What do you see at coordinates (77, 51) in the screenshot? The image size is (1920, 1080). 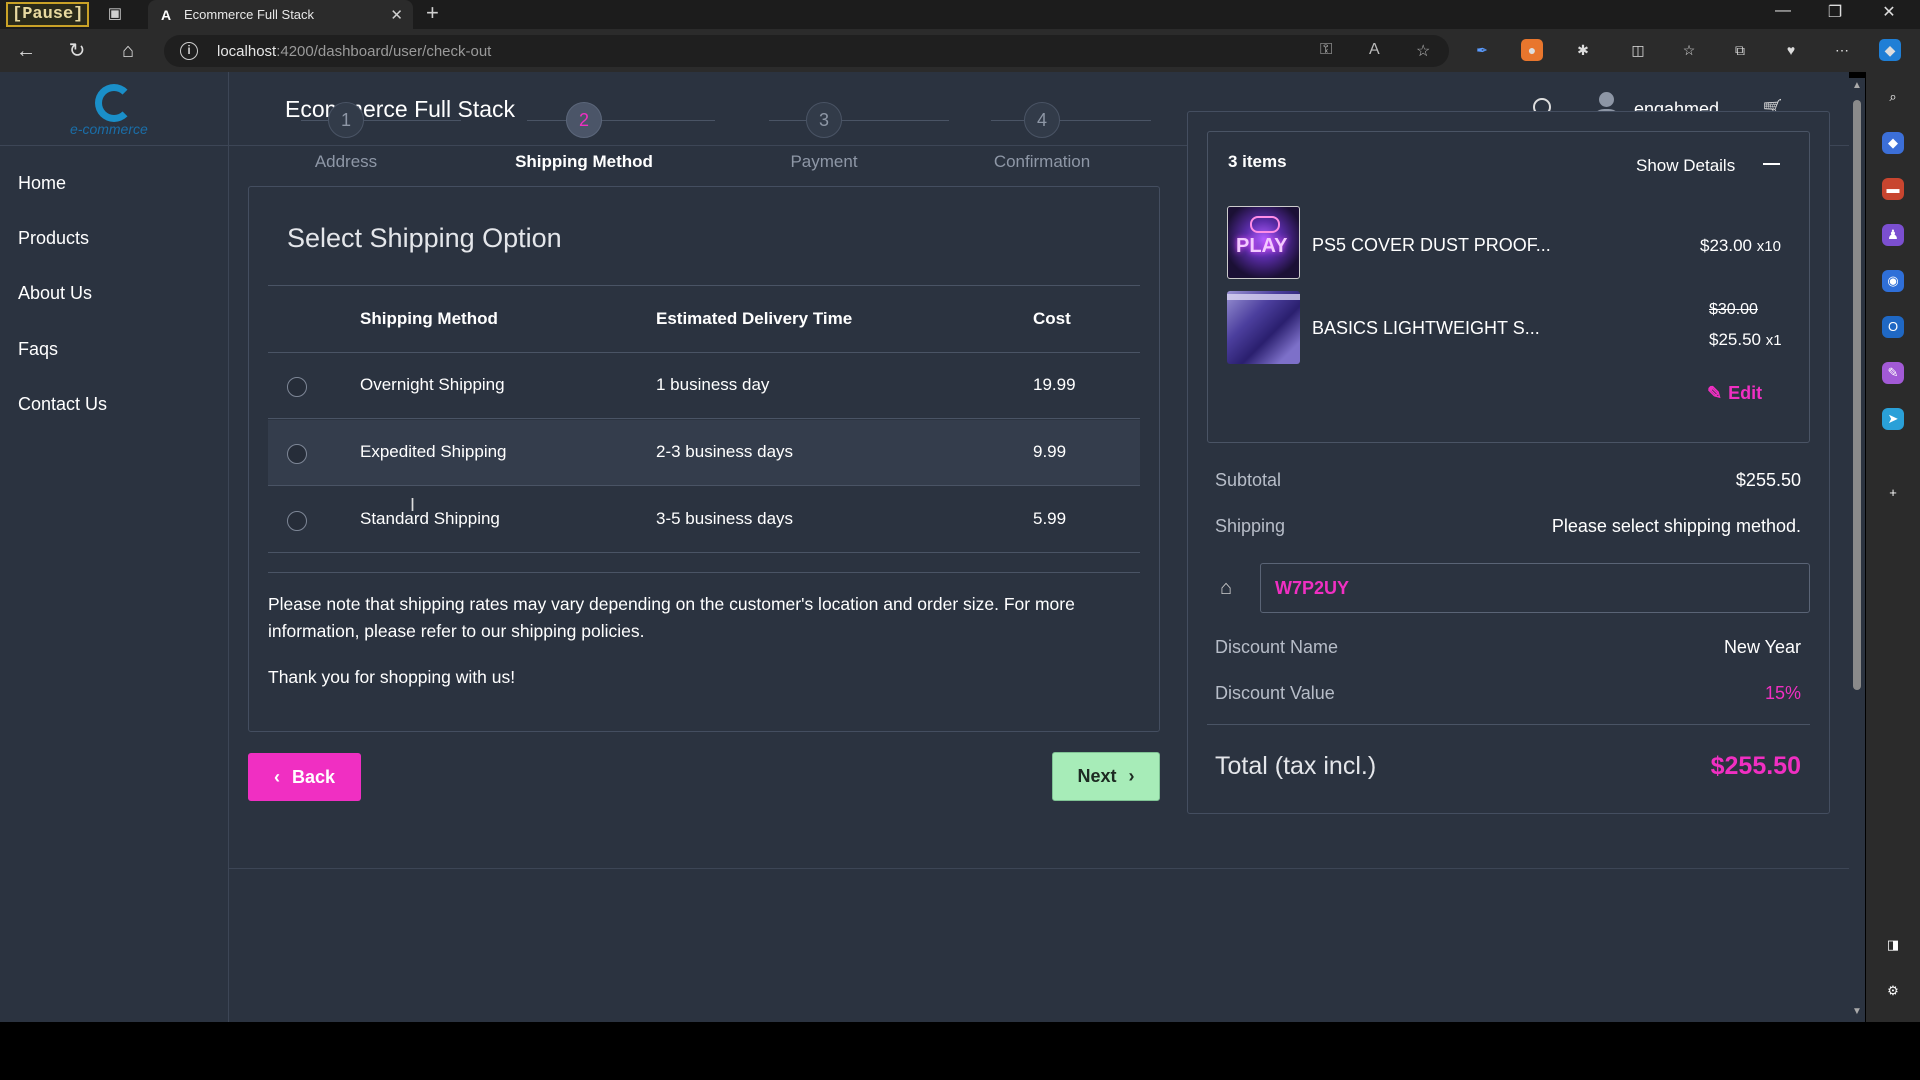 I see `reload-icon: ↻` at bounding box center [77, 51].